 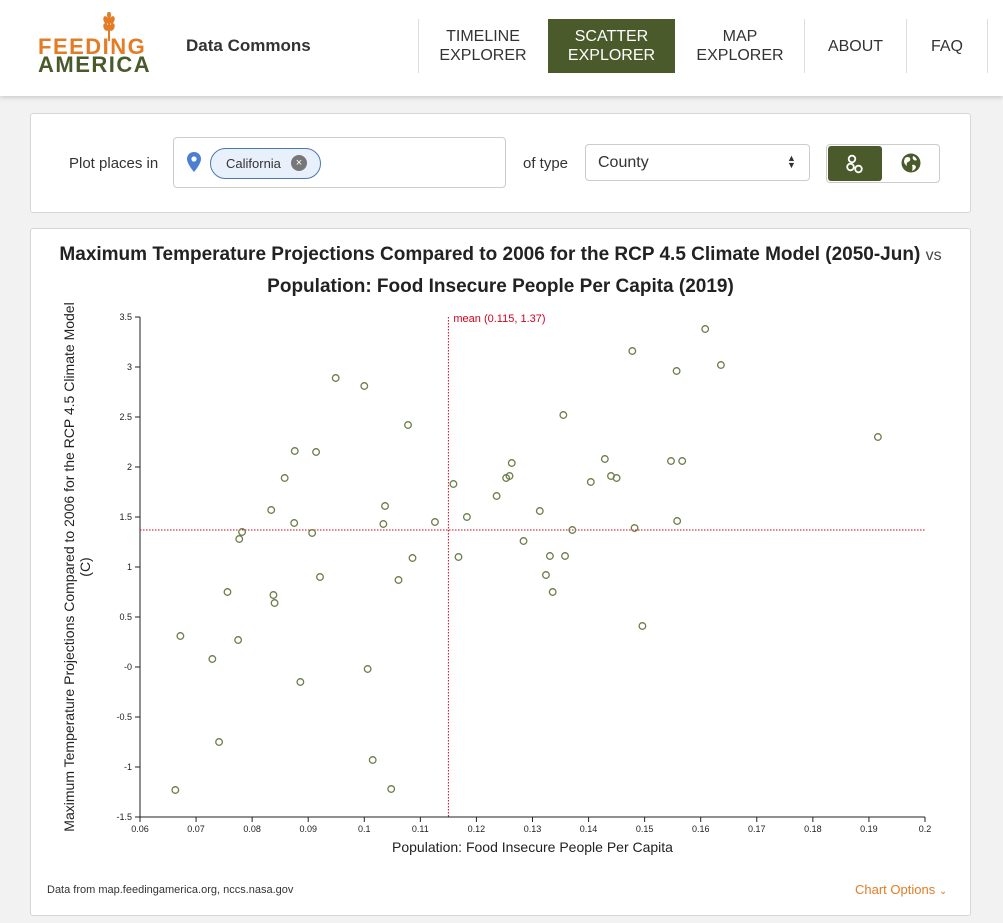 What do you see at coordinates (125, 317) in the screenshot?
I see `y-tick-label: 3.5` at bounding box center [125, 317].